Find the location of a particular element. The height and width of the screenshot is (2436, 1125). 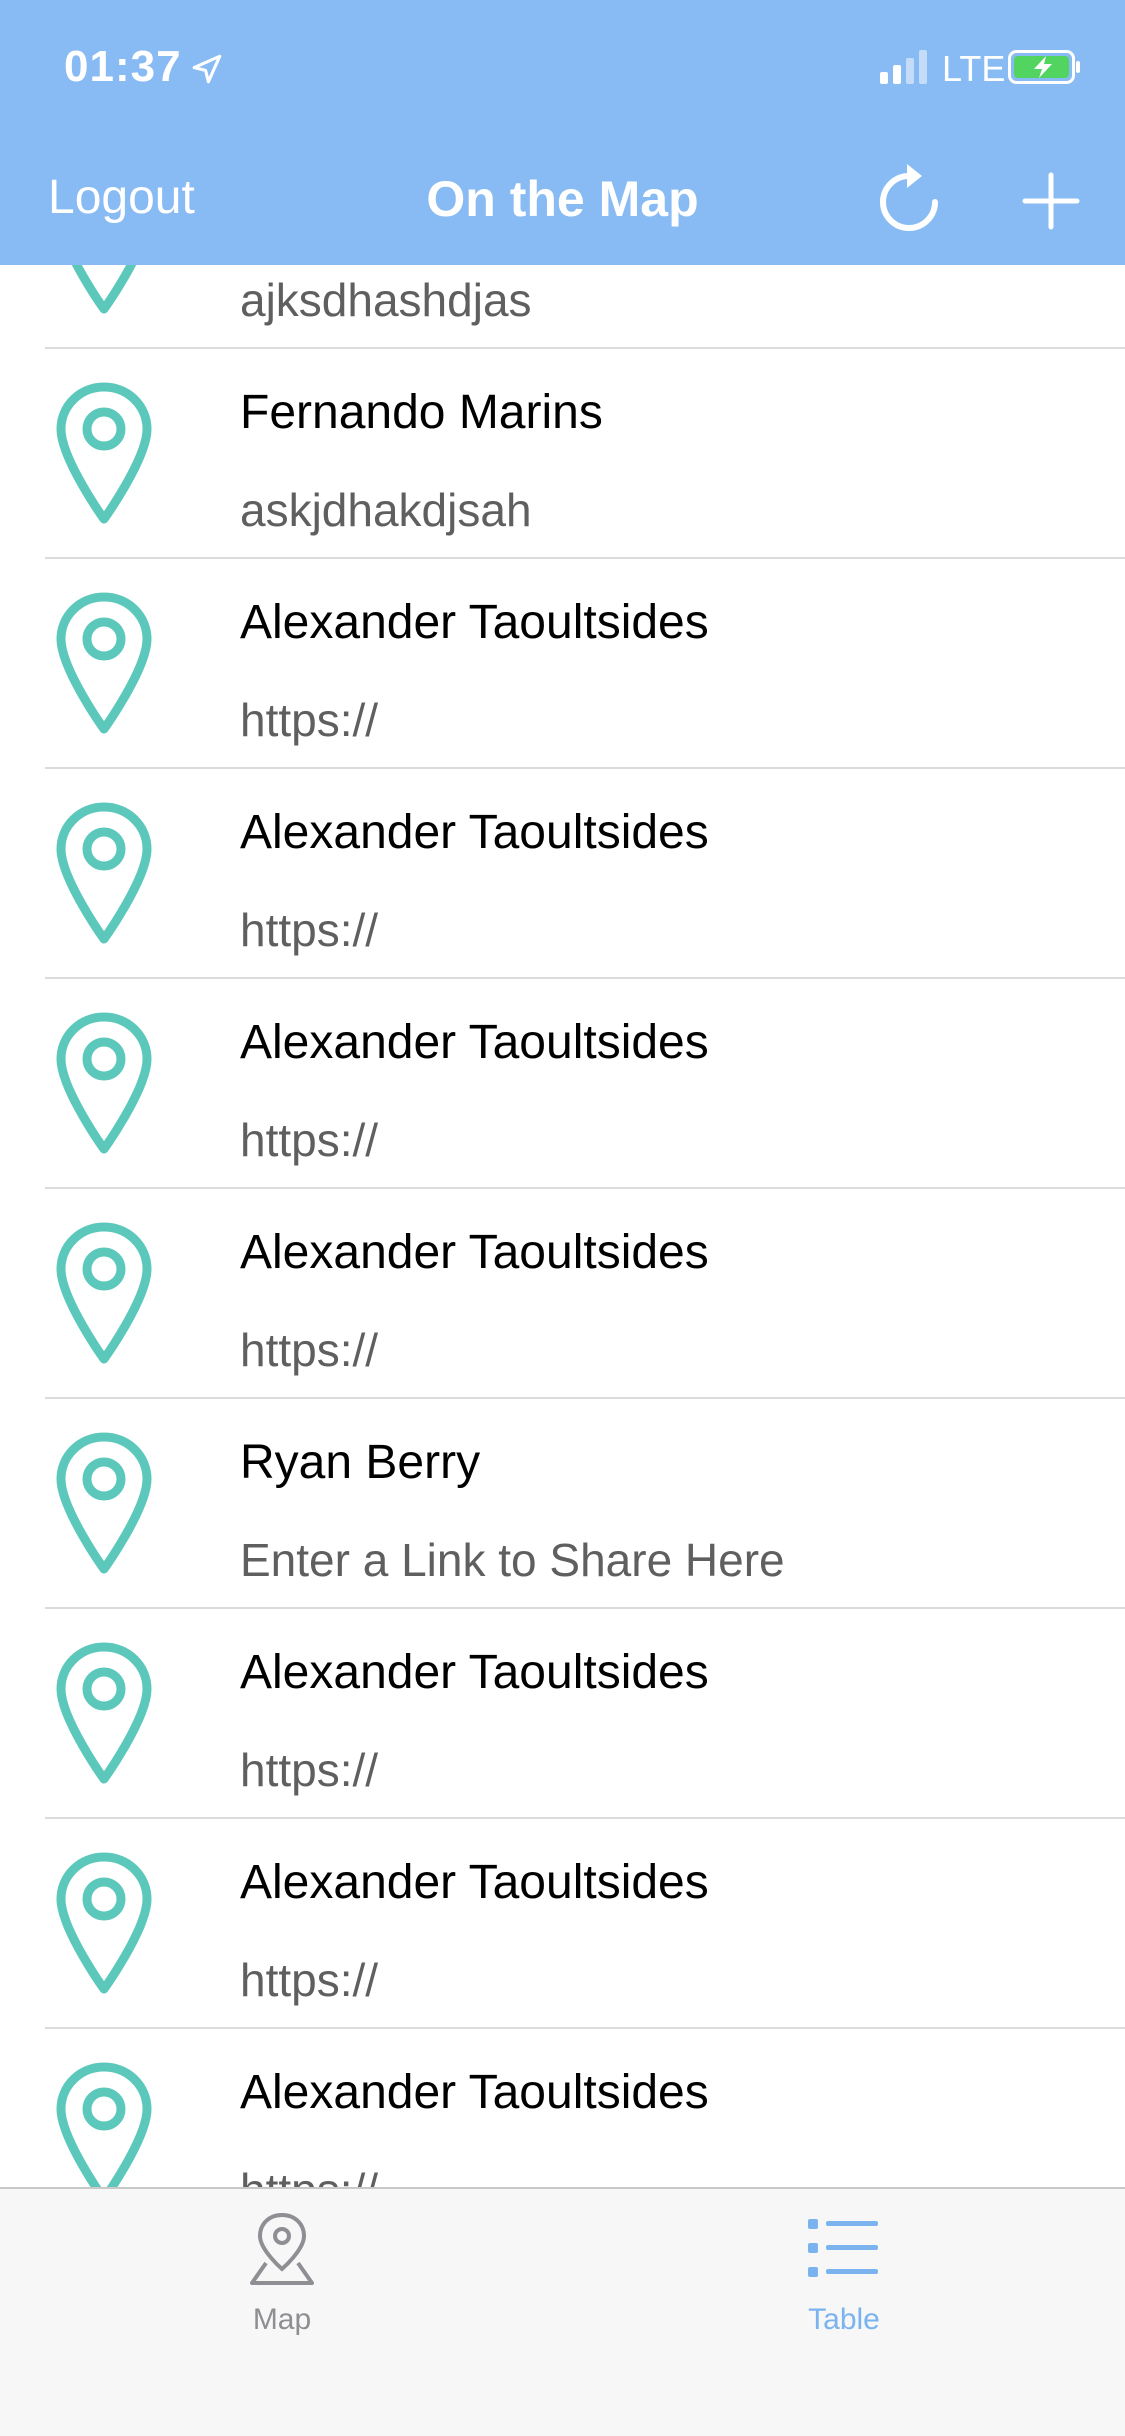

location-arrow-icon is located at coordinates (207, 69).